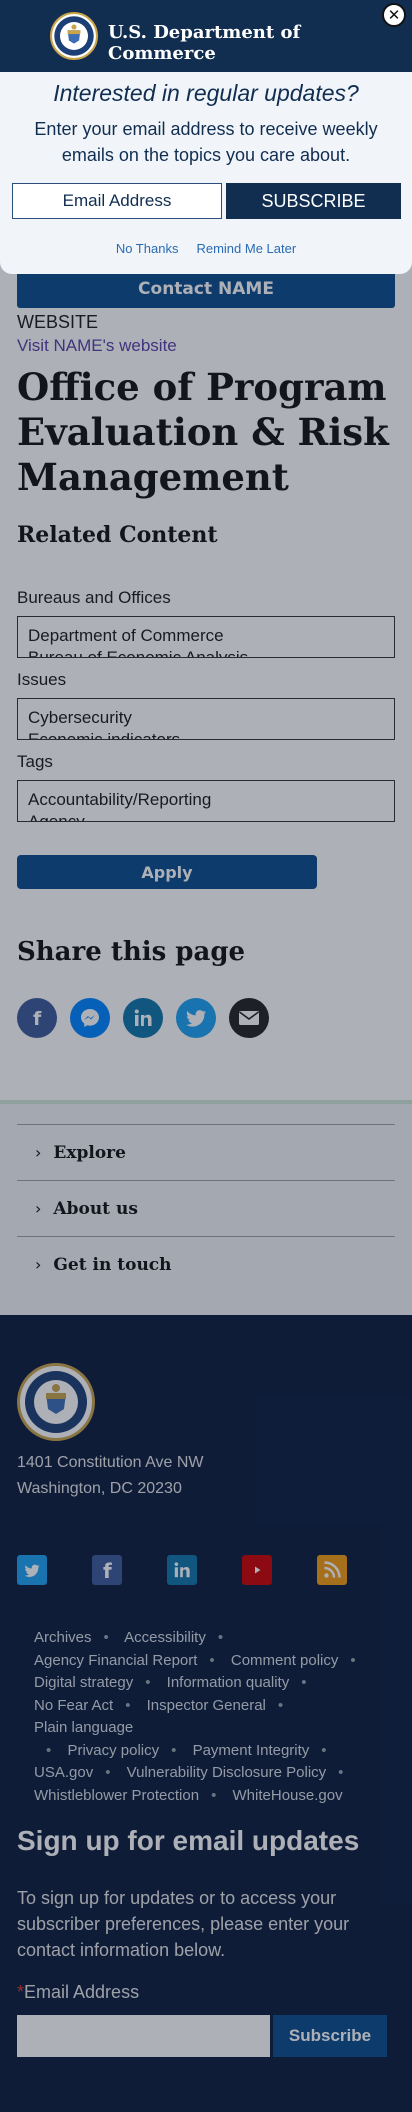 The image size is (412, 2112). What do you see at coordinates (117, 201) in the screenshot?
I see `modal-email-input: Email Address` at bounding box center [117, 201].